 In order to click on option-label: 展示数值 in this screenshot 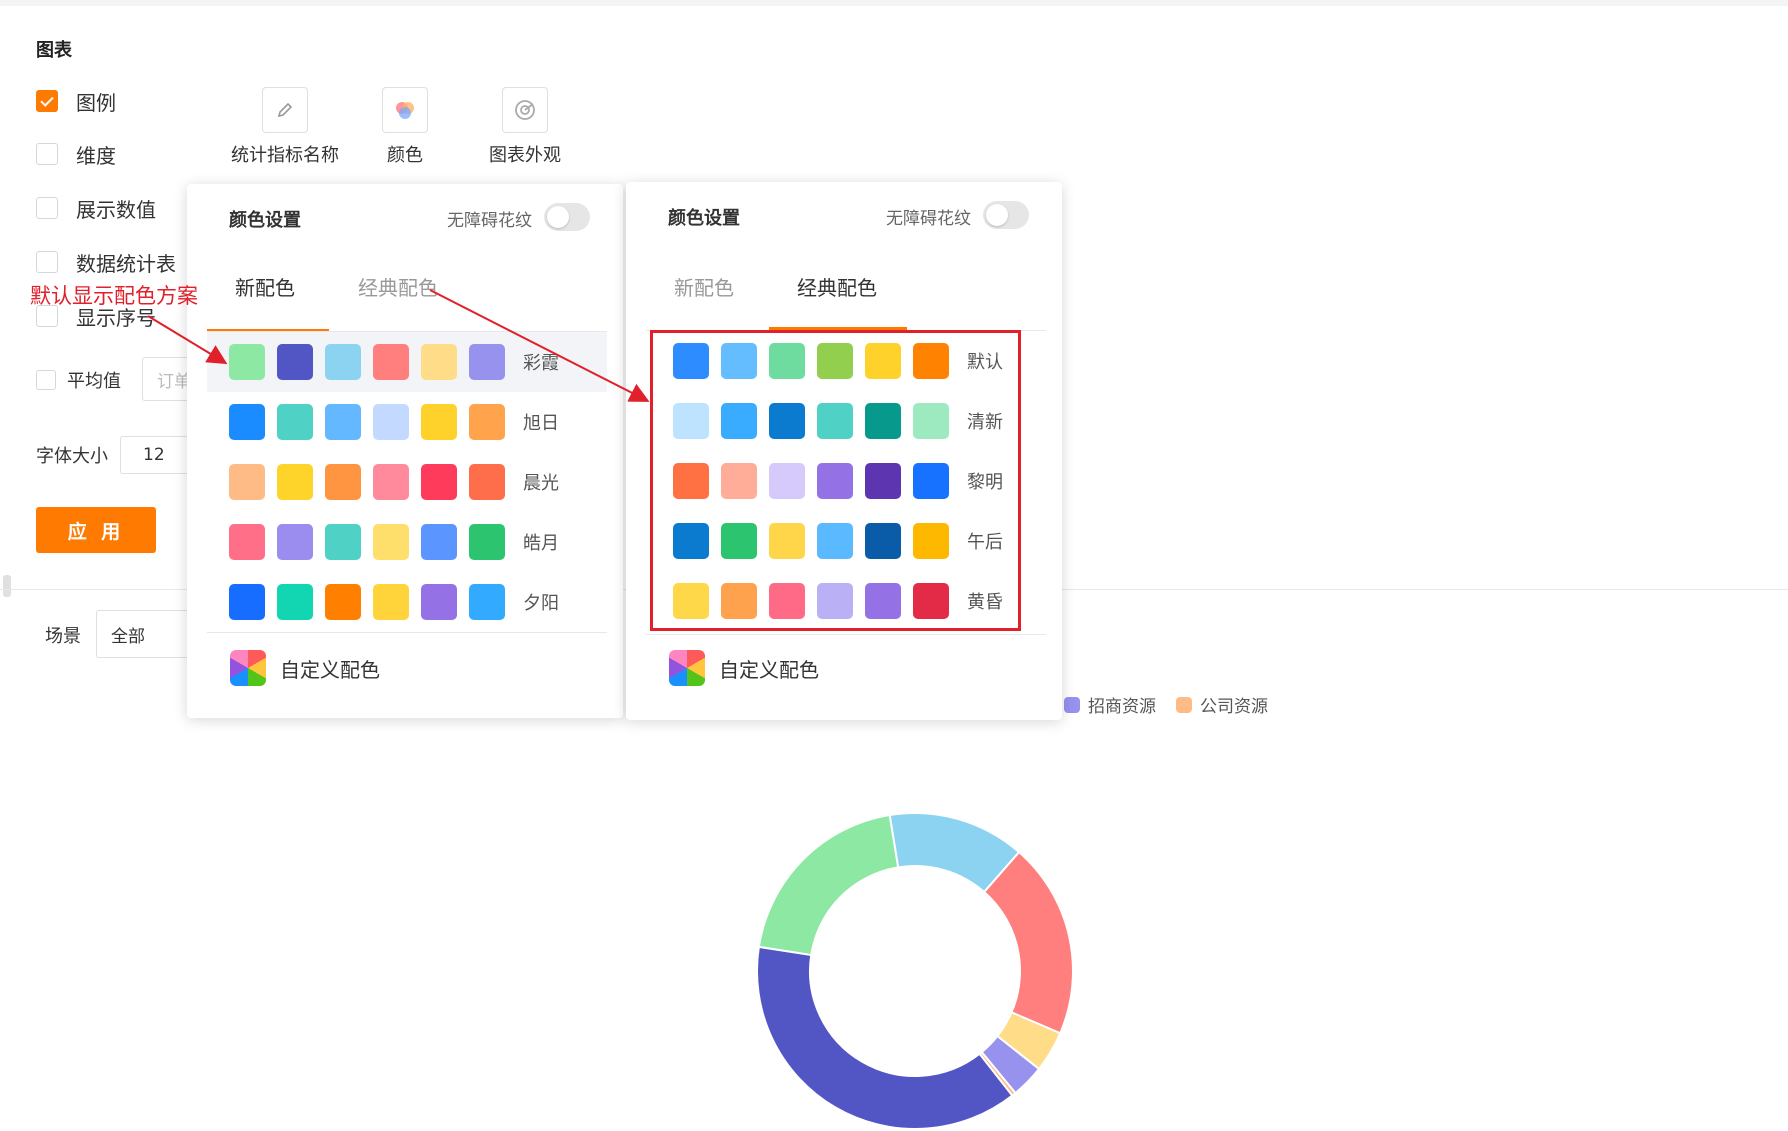, I will do `click(116, 209)`.